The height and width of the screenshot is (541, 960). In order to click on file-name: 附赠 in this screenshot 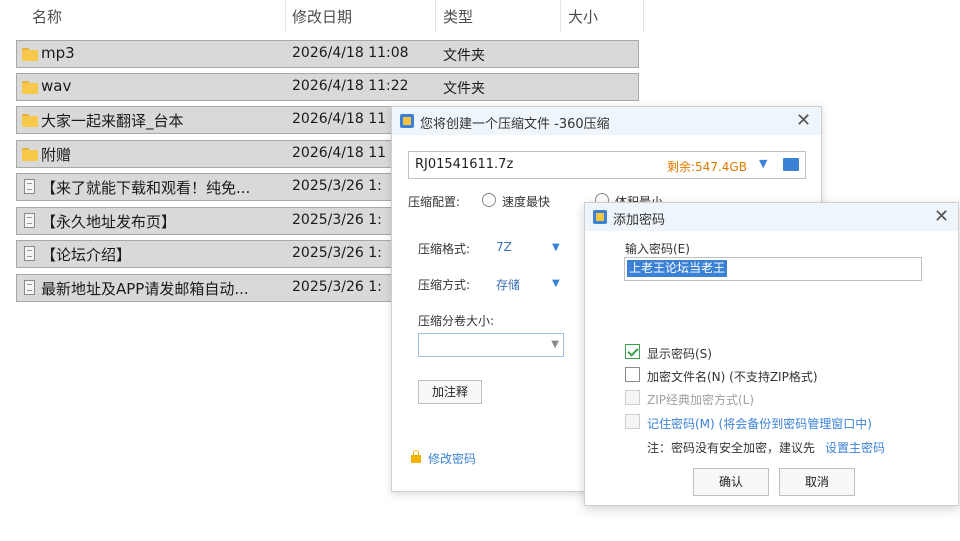, I will do `click(56, 155)`.